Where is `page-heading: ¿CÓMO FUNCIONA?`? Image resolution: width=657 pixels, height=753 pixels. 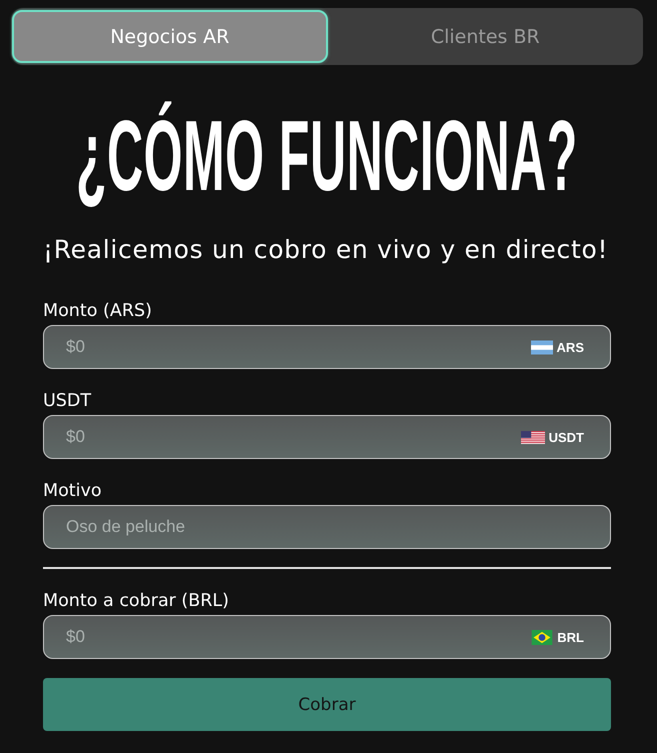
page-heading: ¿CÓMO FUNCIONA? is located at coordinates (327, 156).